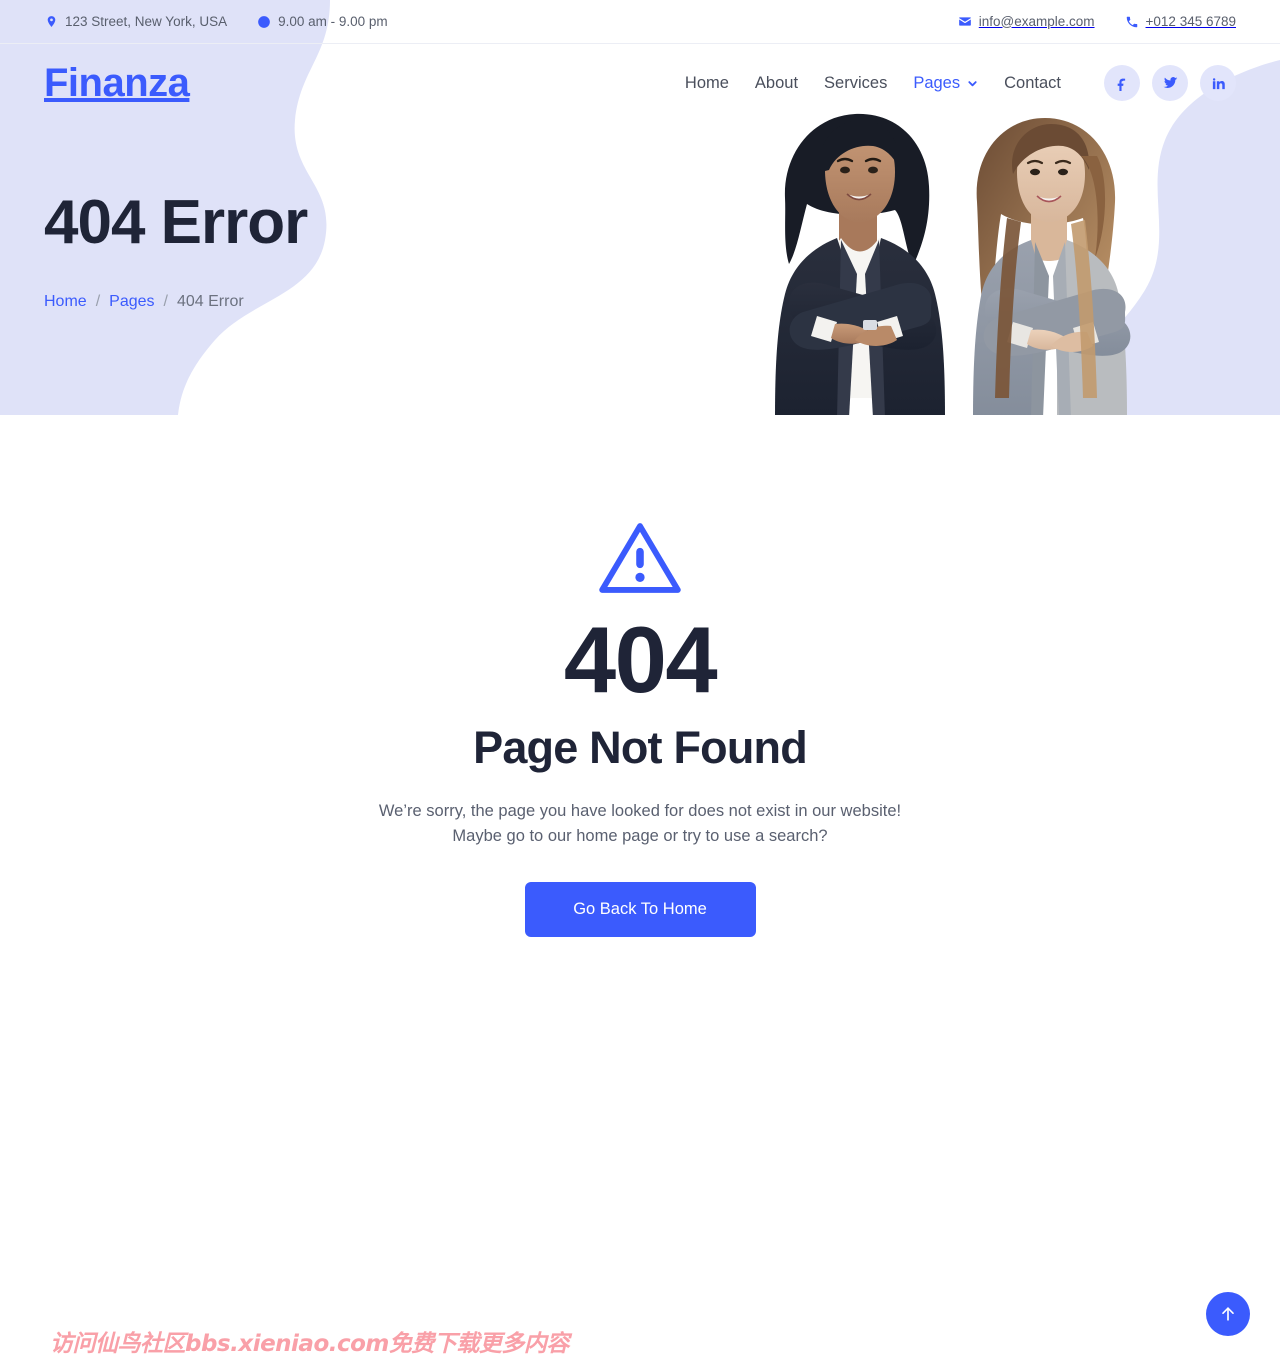 Image resolution: width=1280 pixels, height=1366 pixels. What do you see at coordinates (264, 22) in the screenshot?
I see `clock-icon` at bounding box center [264, 22].